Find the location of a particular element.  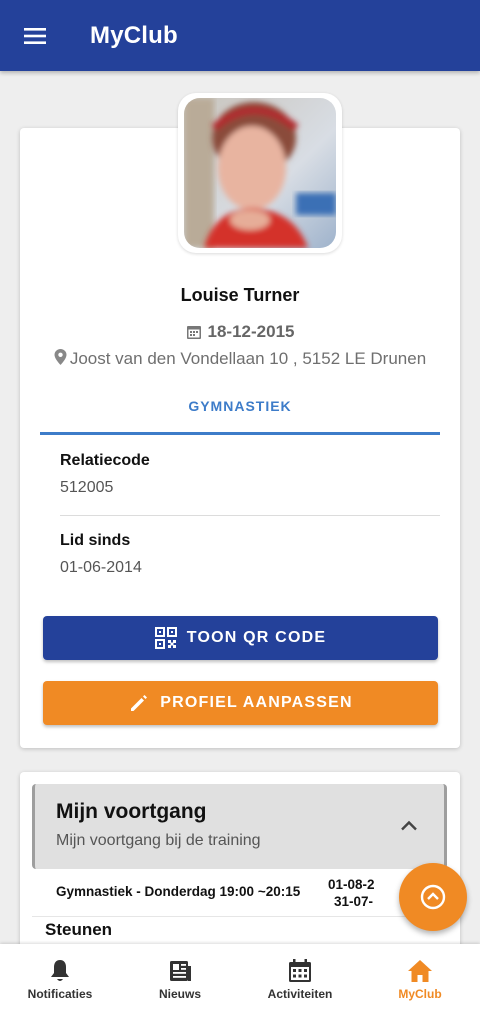

home-icon is located at coordinates (420, 971).